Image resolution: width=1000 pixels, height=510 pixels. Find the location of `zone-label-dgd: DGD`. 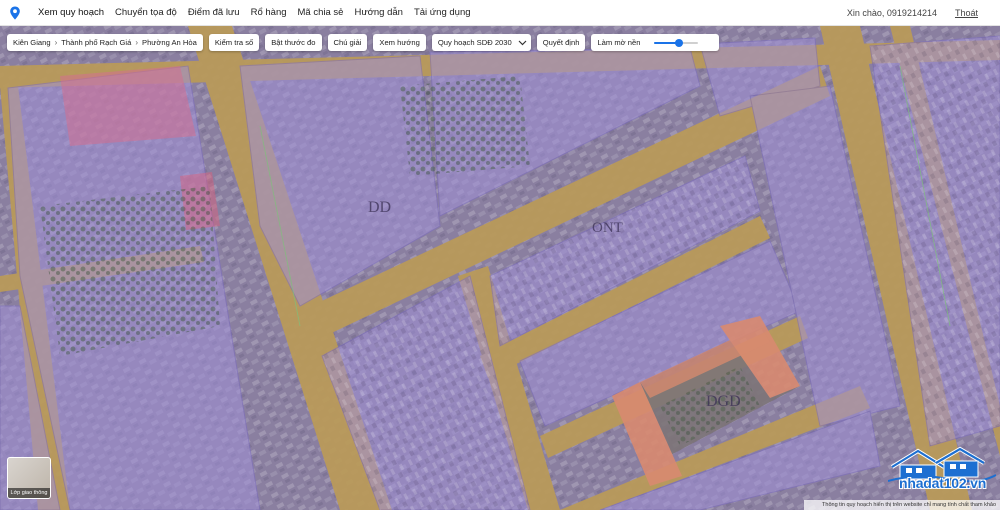

zone-label-dgd: DGD is located at coordinates (723, 401).